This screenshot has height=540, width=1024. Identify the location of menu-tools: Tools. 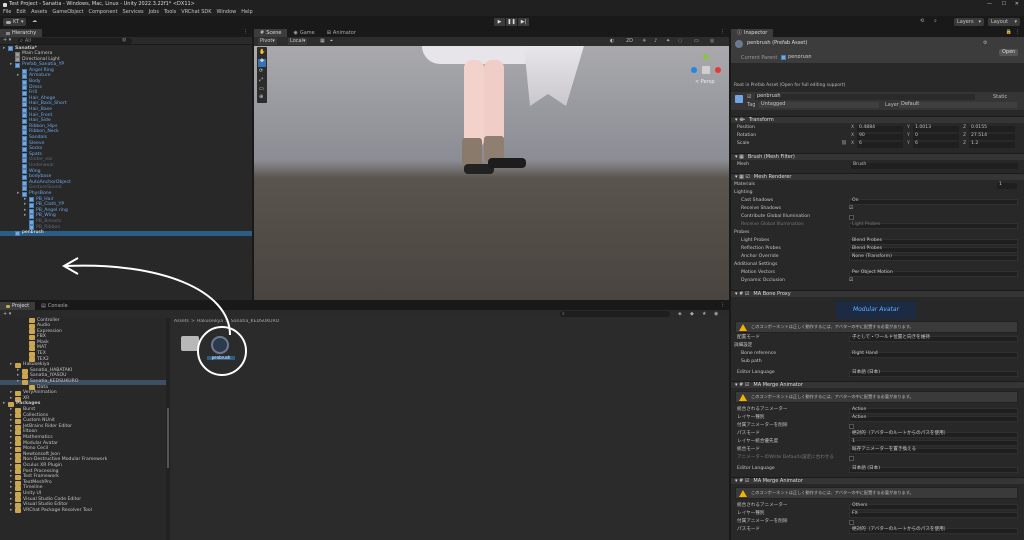
(170, 12).